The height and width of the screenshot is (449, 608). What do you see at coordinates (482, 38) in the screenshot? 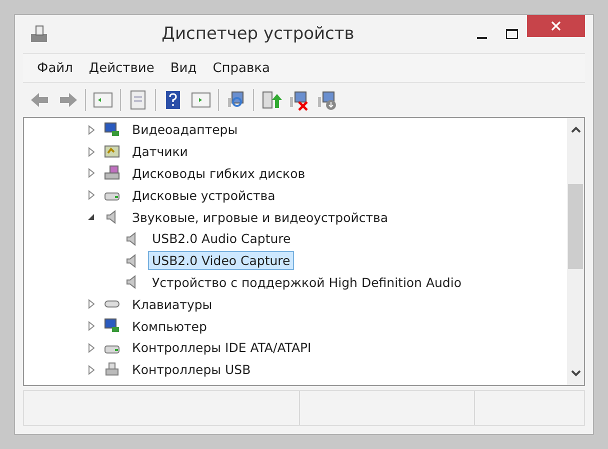
I see `minimize-icon` at bounding box center [482, 38].